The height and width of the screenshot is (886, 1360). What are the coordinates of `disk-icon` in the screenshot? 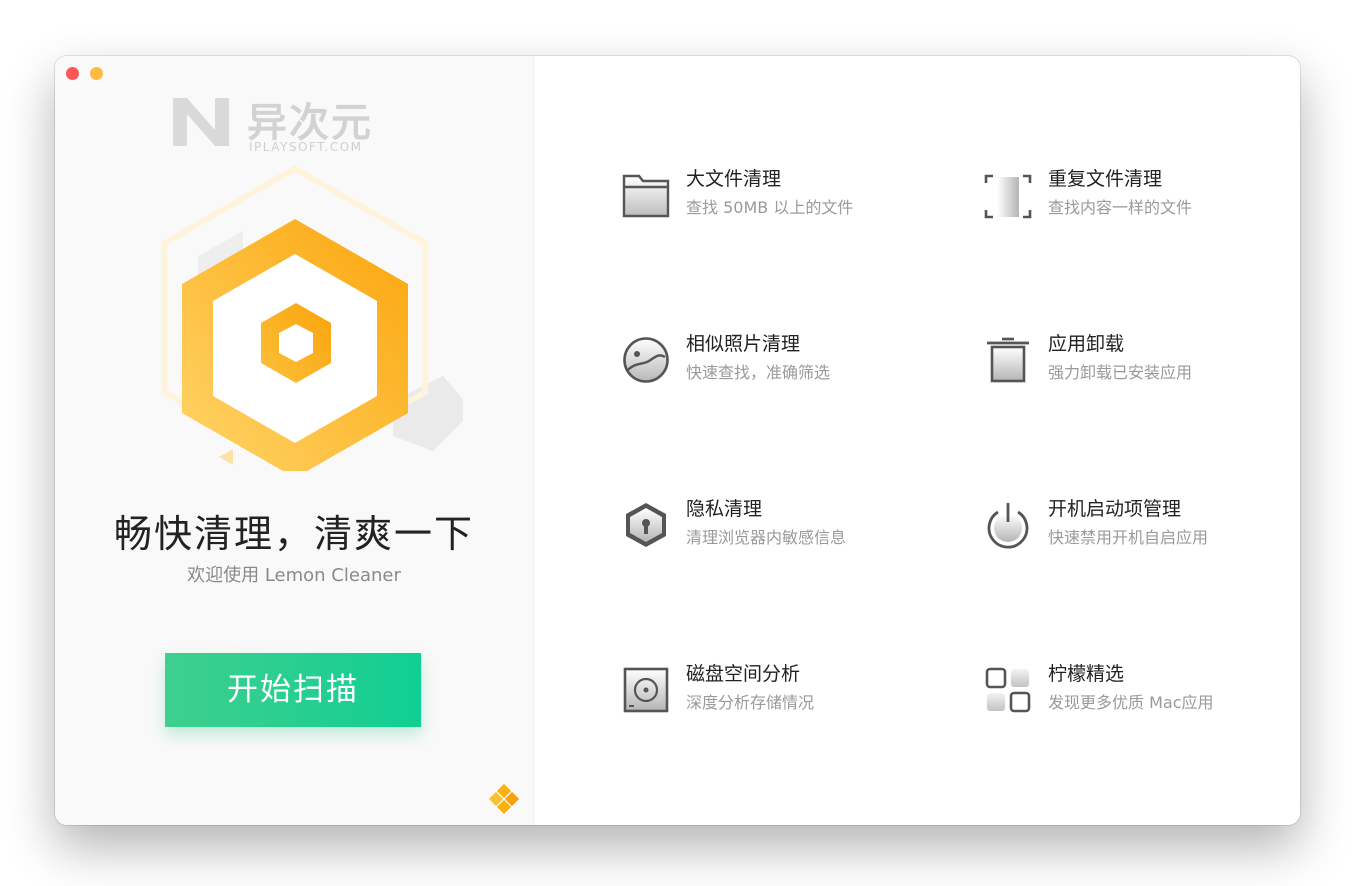 It's located at (646, 690).